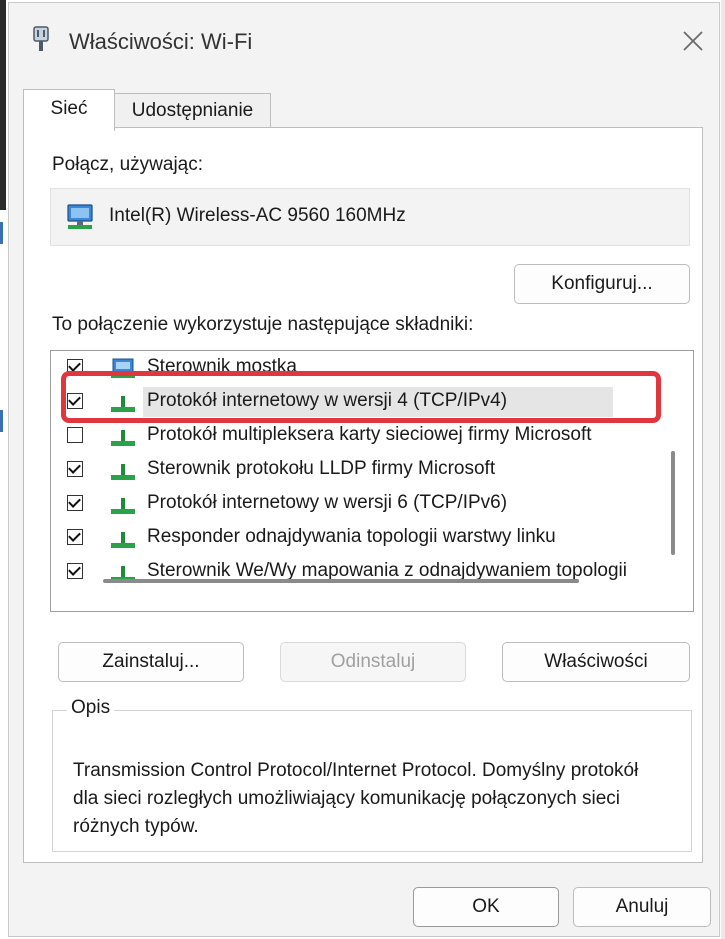 This screenshot has height=939, width=725. Describe the element at coordinates (3, 105) in the screenshot. I see `background-window-bar` at that location.